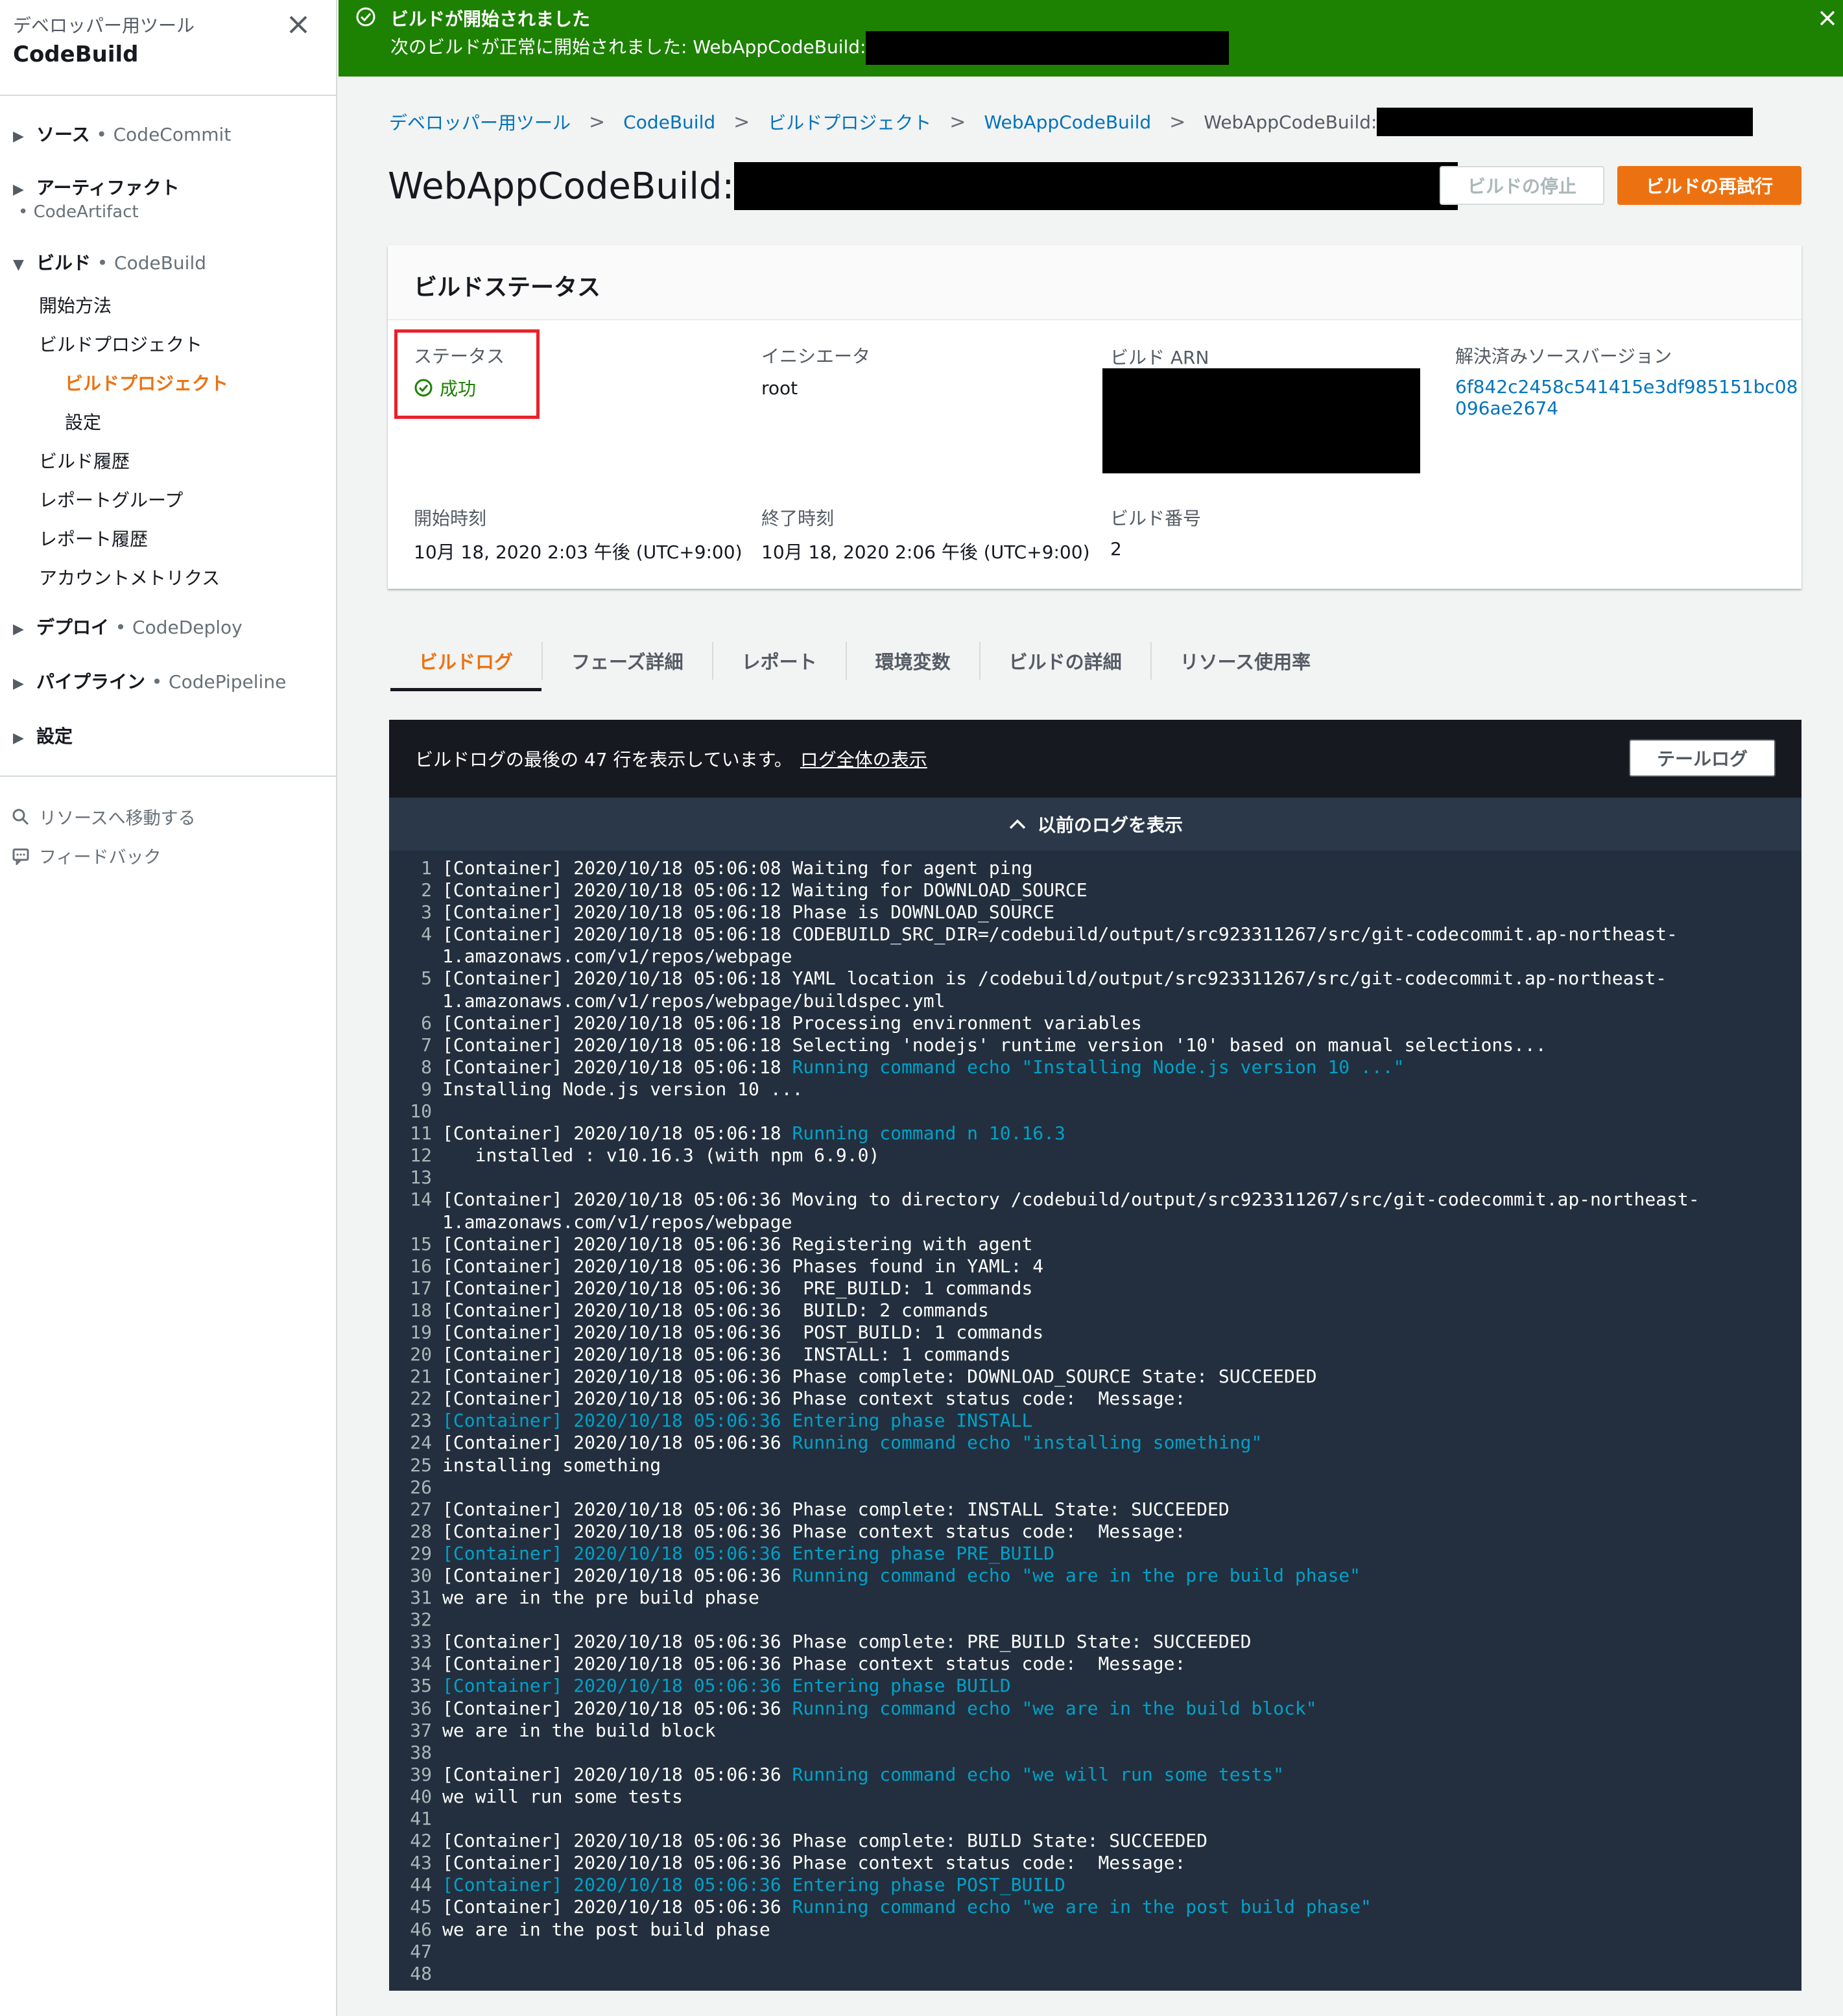 The width and height of the screenshot is (1843, 2016). Describe the element at coordinates (86, 855) in the screenshot. I see `sidebar-feedback: フィードバック` at that location.